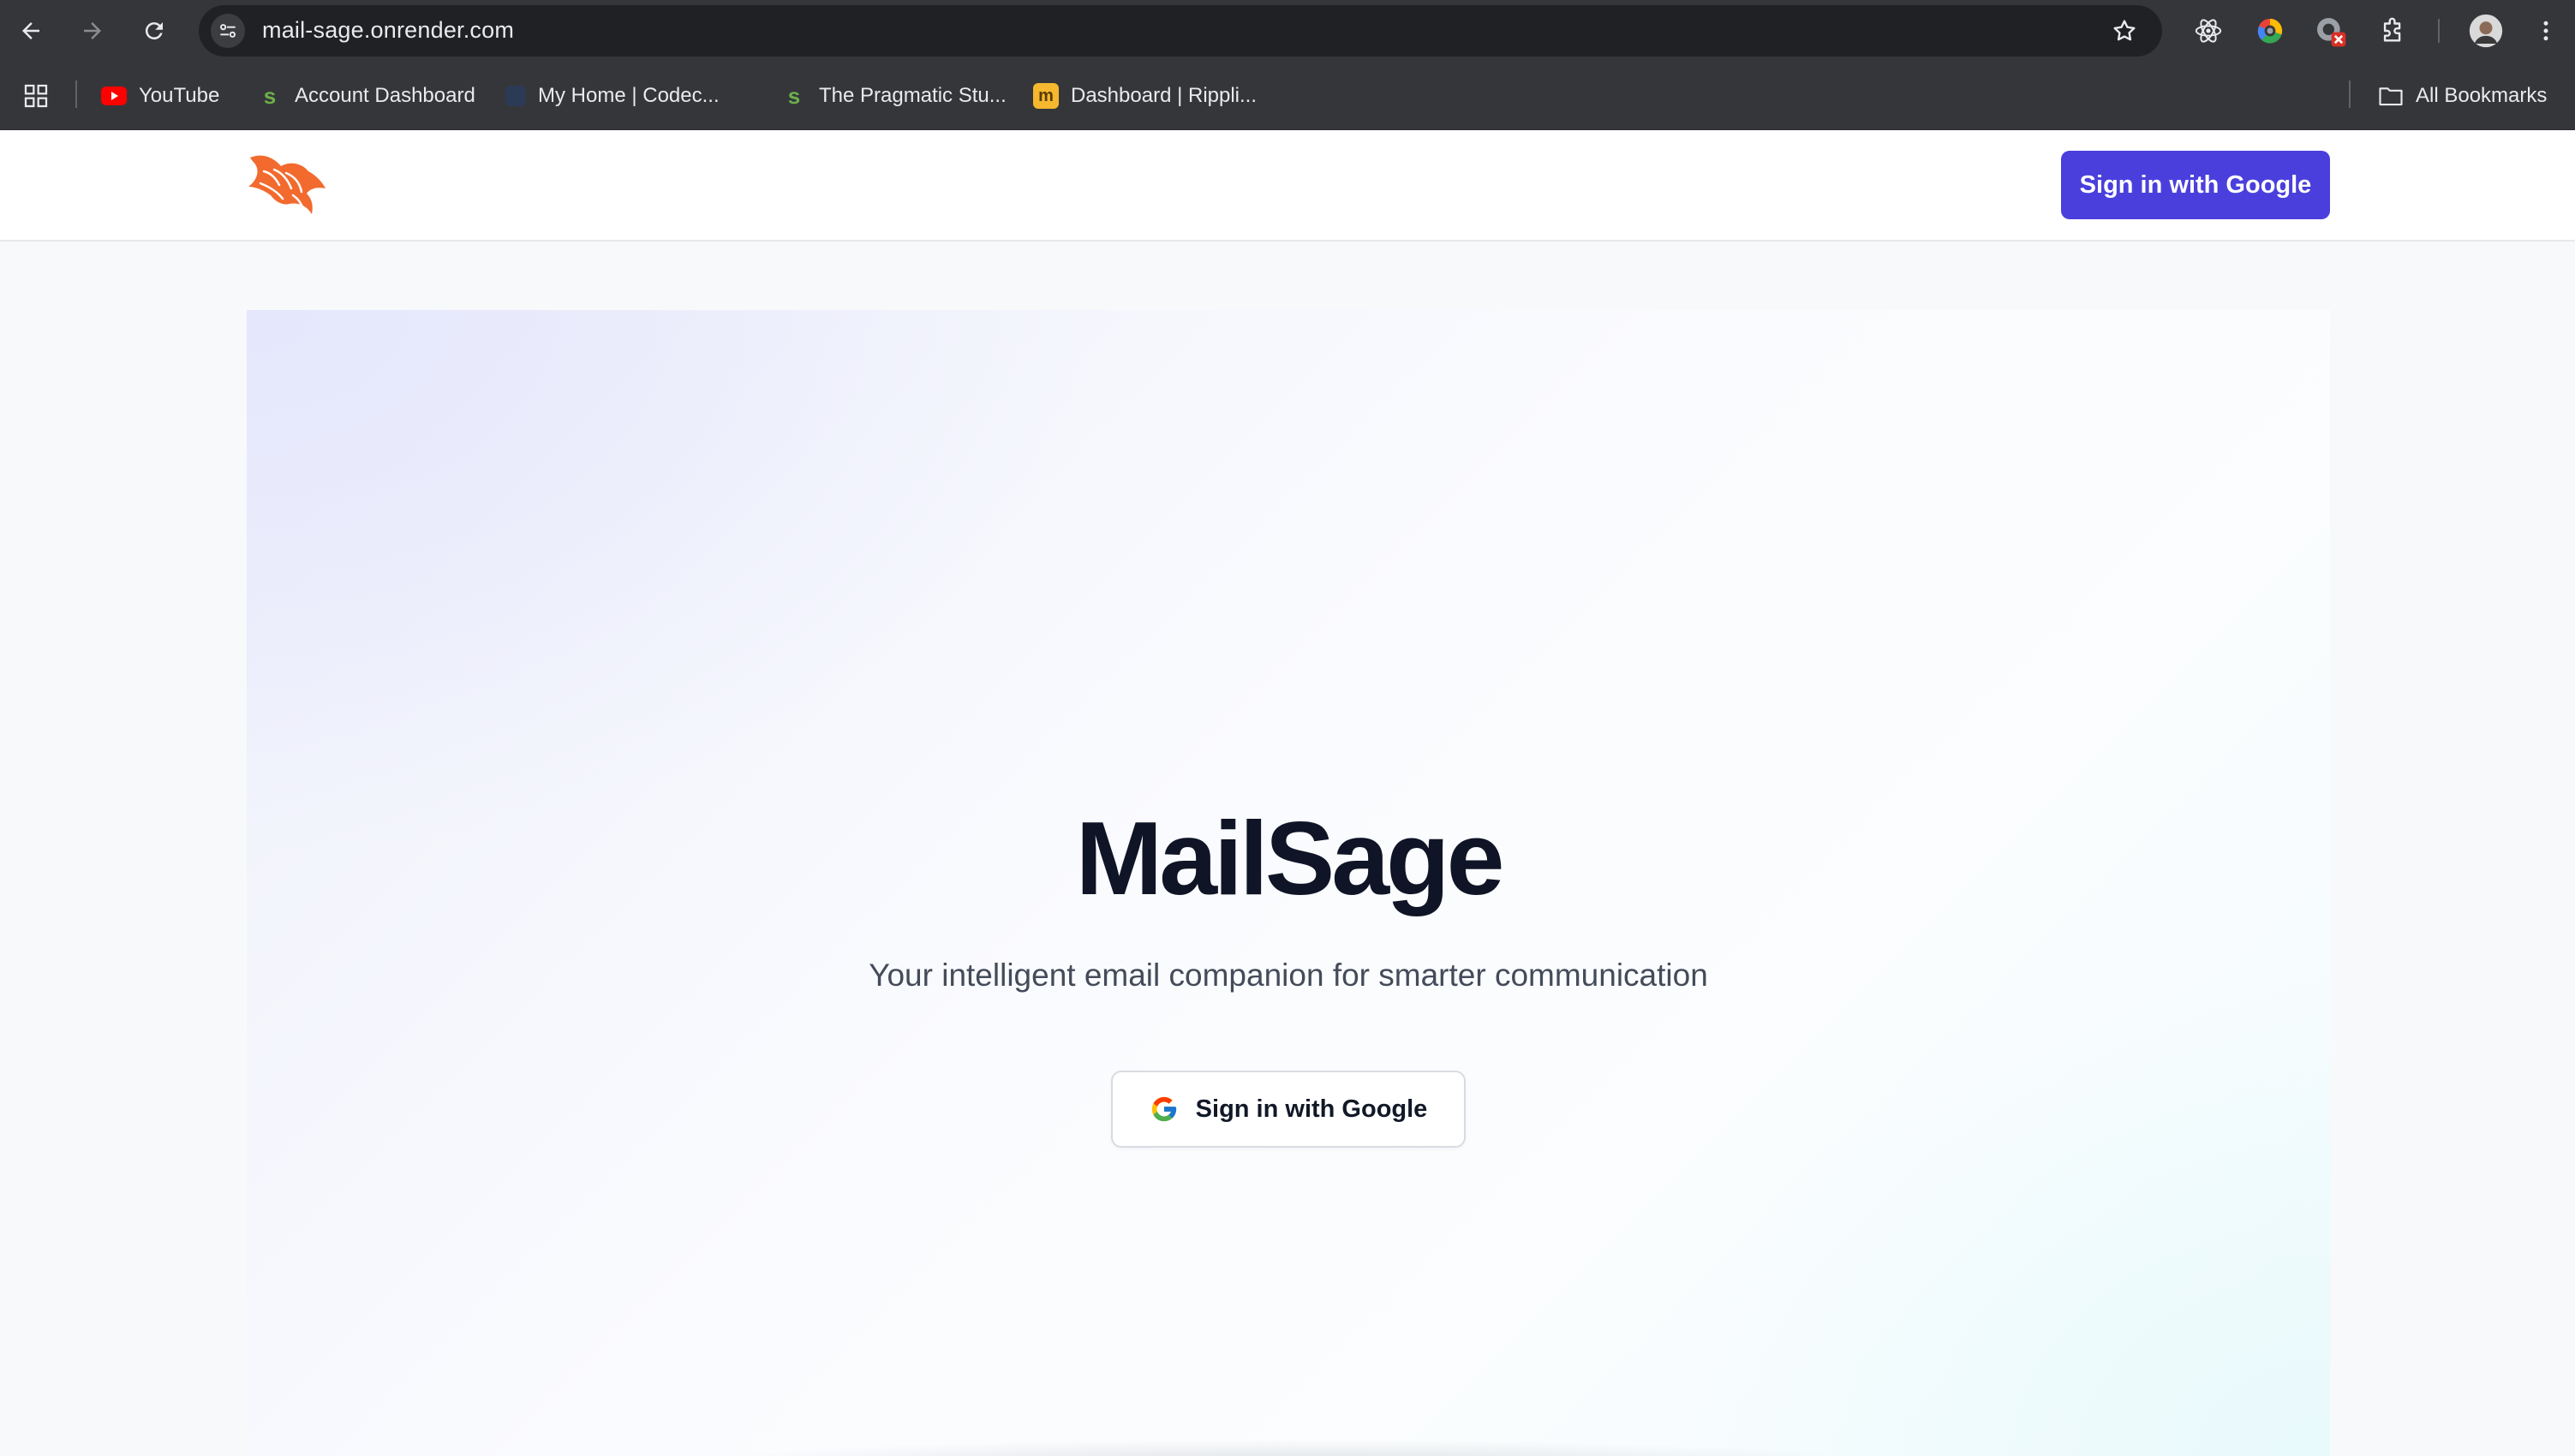 This screenshot has width=2575, height=1456. I want to click on profile-button, so click(2486, 31).